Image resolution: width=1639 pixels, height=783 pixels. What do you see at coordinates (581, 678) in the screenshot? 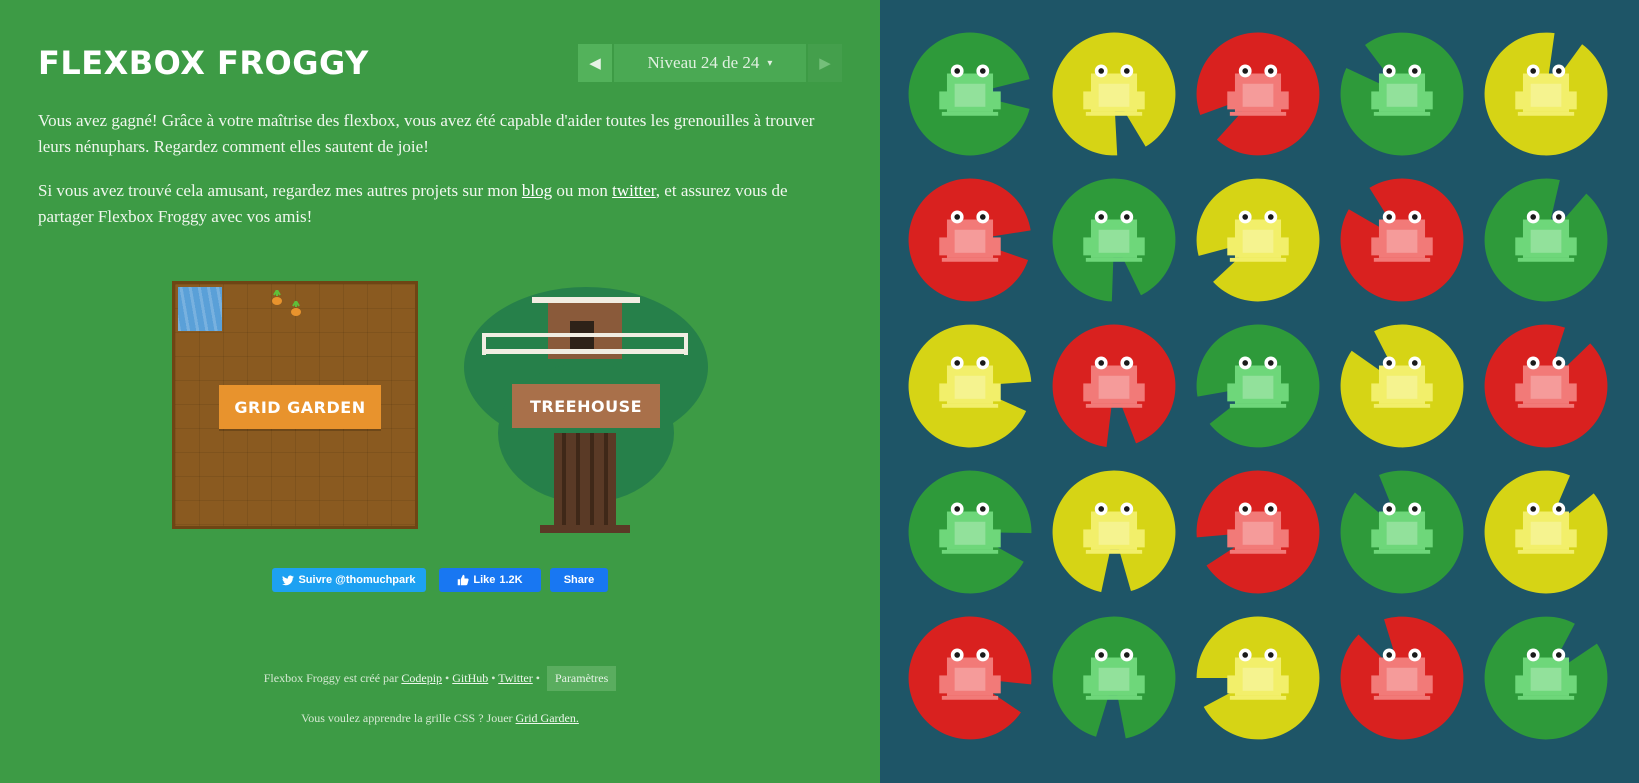
I see `settings-button: Paramètres` at bounding box center [581, 678].